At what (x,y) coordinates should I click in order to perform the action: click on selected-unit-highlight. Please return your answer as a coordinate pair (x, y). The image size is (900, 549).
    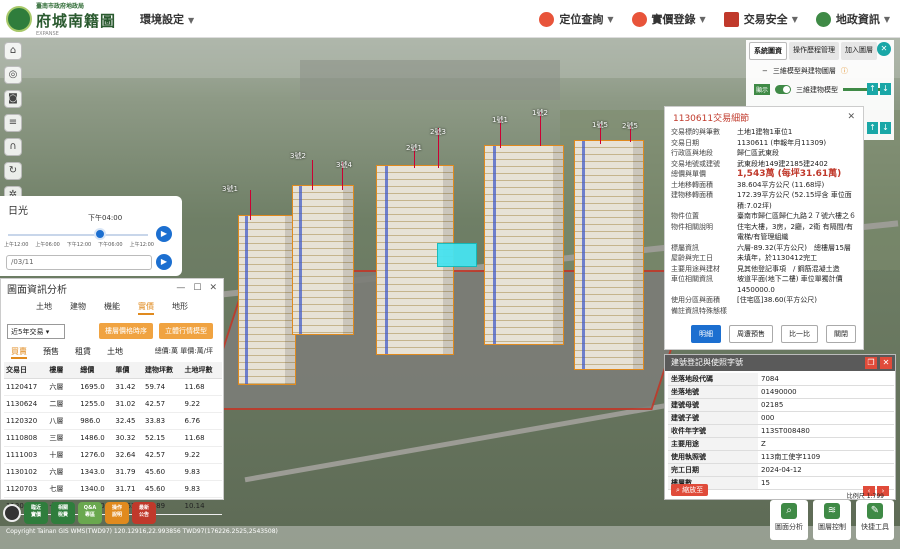
    Looking at the image, I should click on (457, 255).